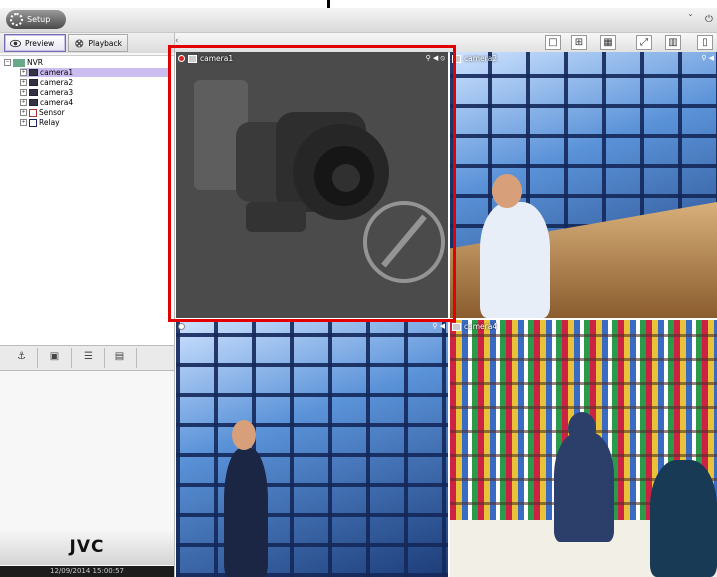  I want to click on tree-item-relay: + Relay, so click(40, 122).